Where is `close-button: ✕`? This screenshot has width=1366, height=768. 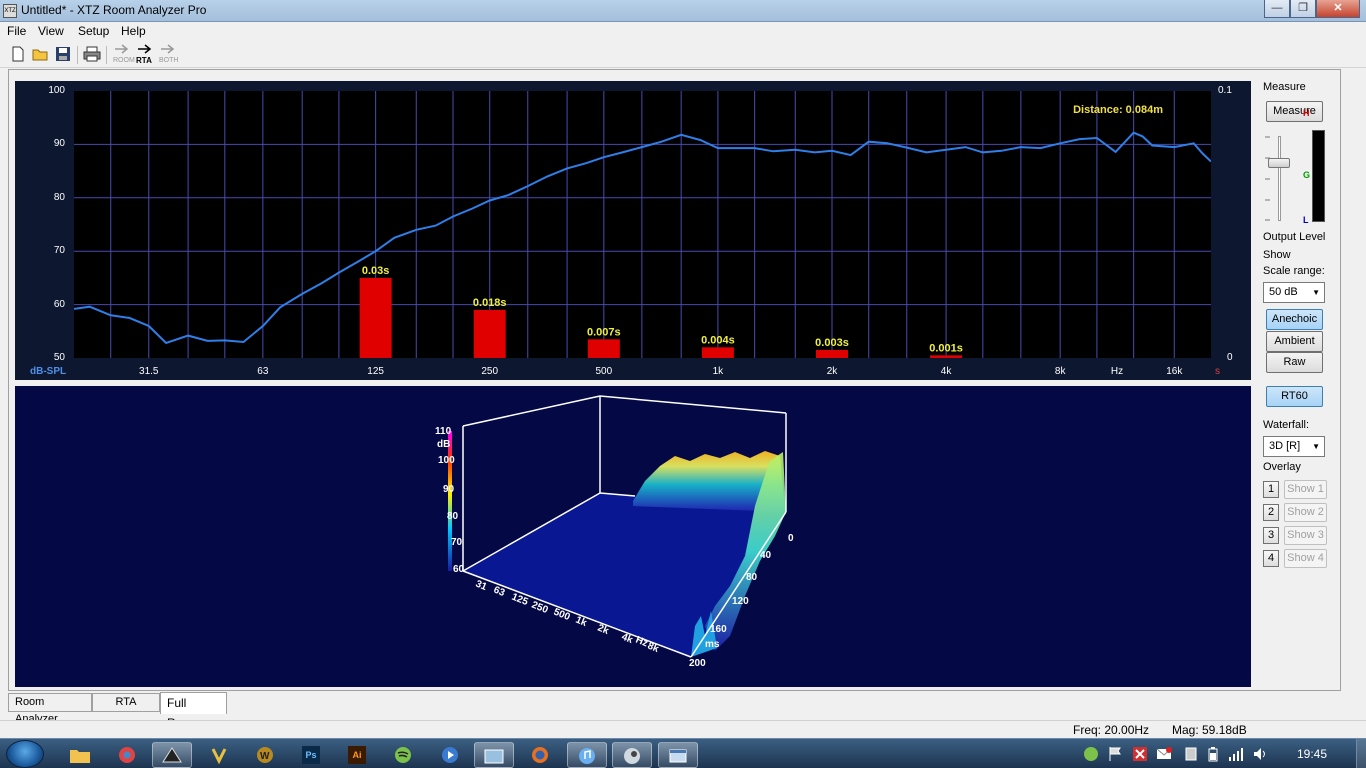
close-button: ✕ is located at coordinates (1338, 9).